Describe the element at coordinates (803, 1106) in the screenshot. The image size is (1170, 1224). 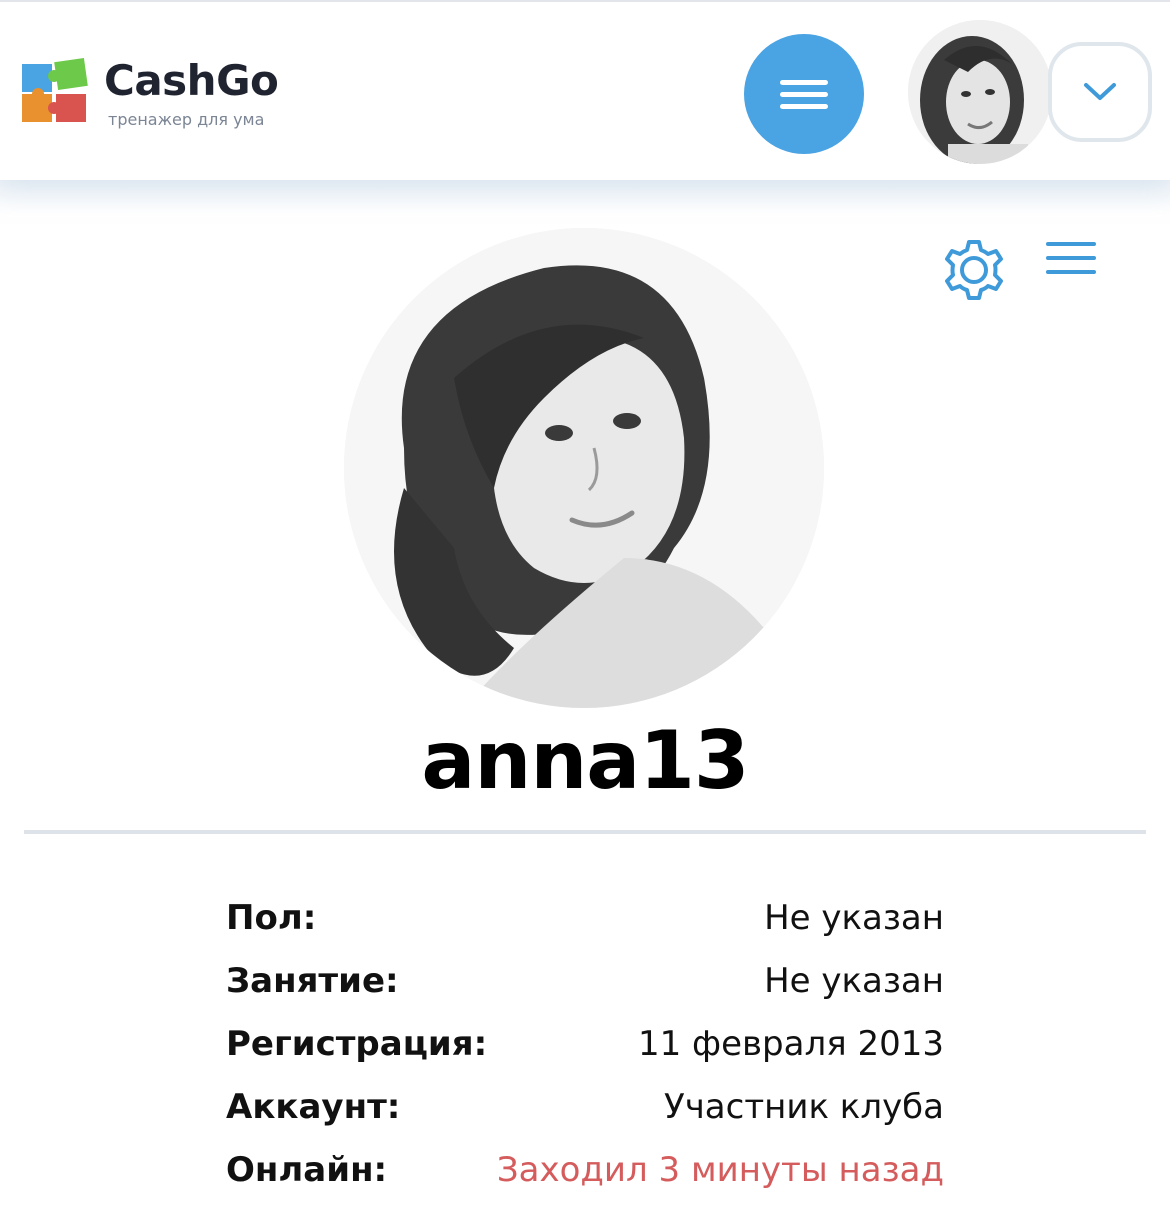
I see `info-value: Участник клуба` at that location.